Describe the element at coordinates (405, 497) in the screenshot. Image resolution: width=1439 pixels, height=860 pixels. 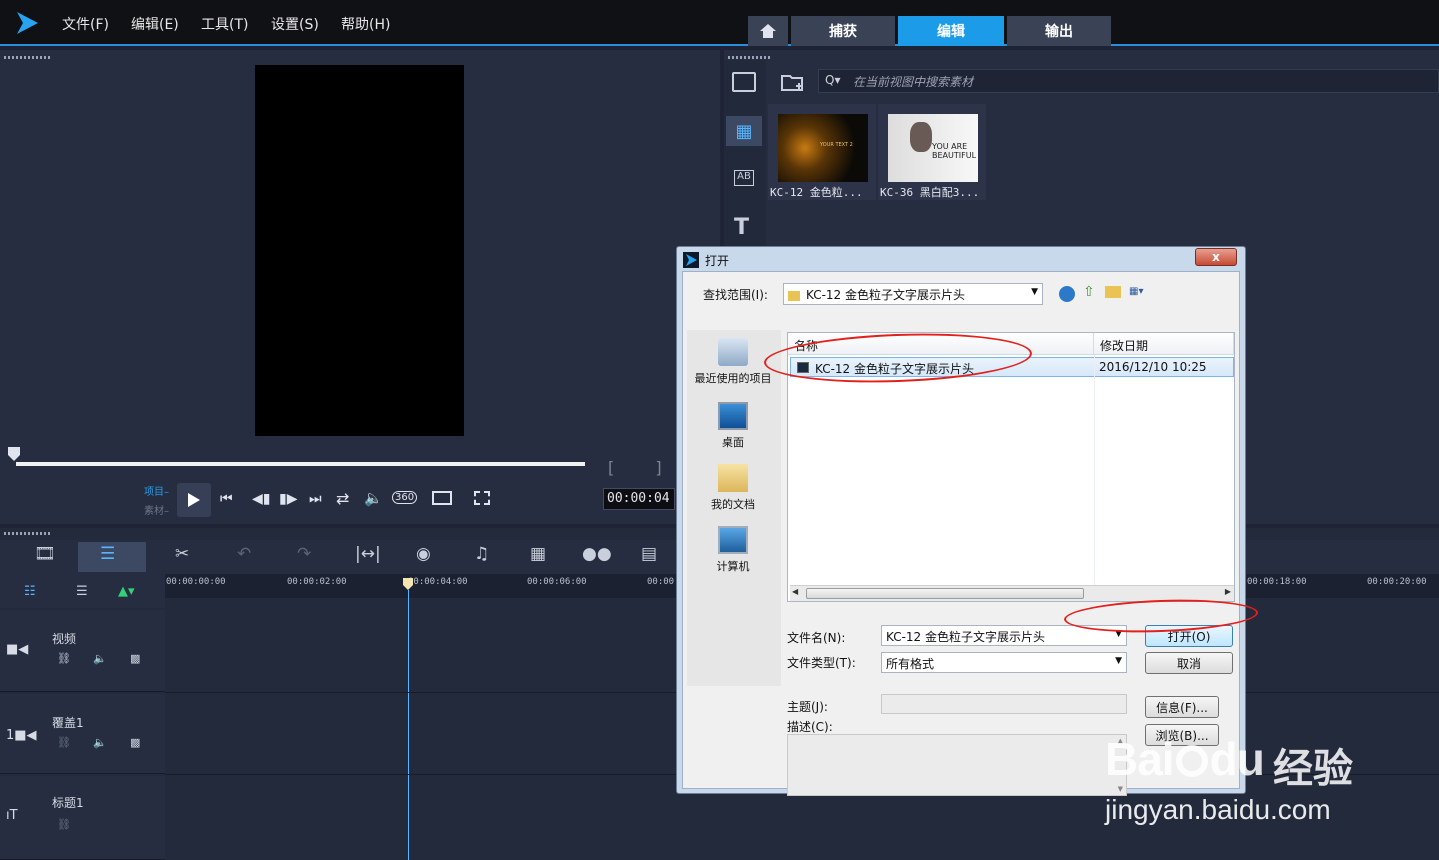
I see `360-button: 360` at that location.